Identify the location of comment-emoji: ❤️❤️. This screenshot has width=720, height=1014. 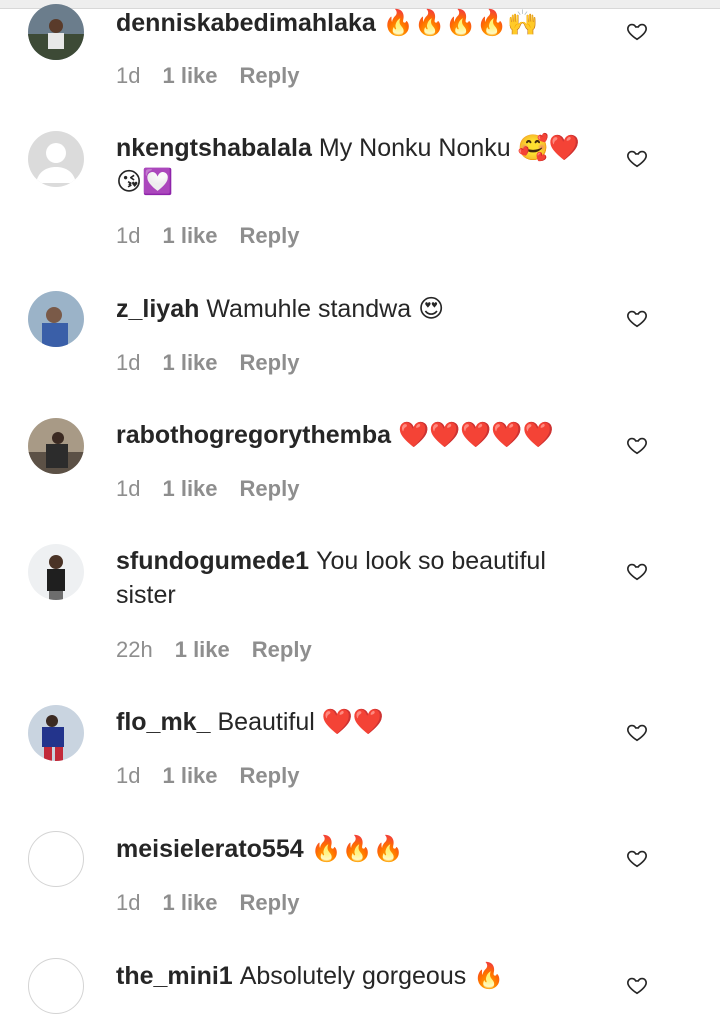
(352, 721).